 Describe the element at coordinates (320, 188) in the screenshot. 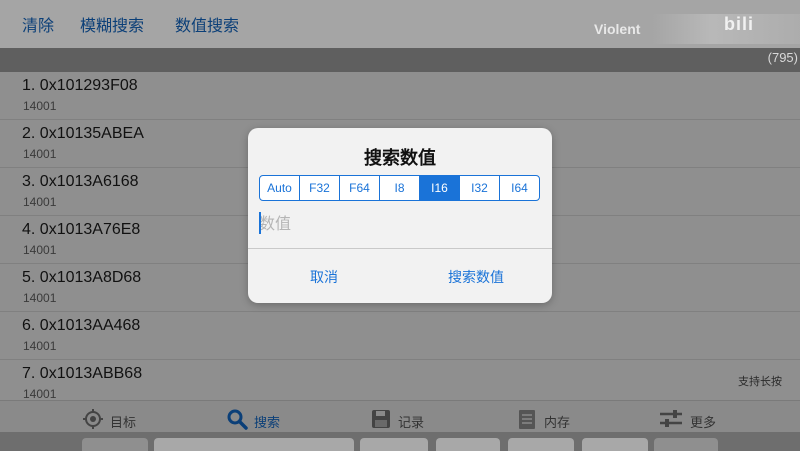

I see `type-option-f32: F32` at that location.